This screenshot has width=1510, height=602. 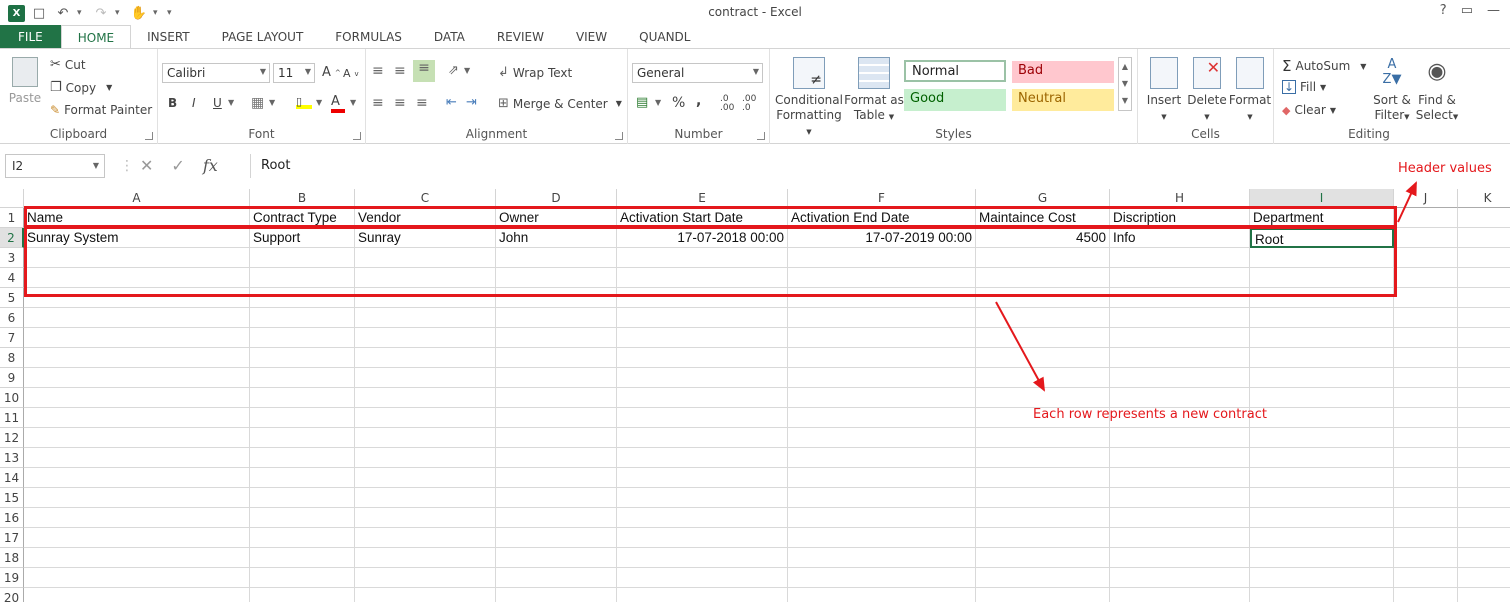 What do you see at coordinates (1043, 518) in the screenshot?
I see `cell-g16` at bounding box center [1043, 518].